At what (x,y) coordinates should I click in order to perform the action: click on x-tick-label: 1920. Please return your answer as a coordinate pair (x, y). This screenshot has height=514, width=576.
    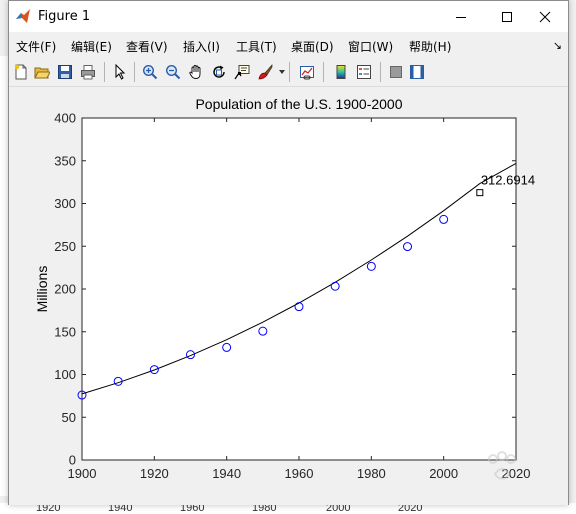
    Looking at the image, I should click on (154, 473).